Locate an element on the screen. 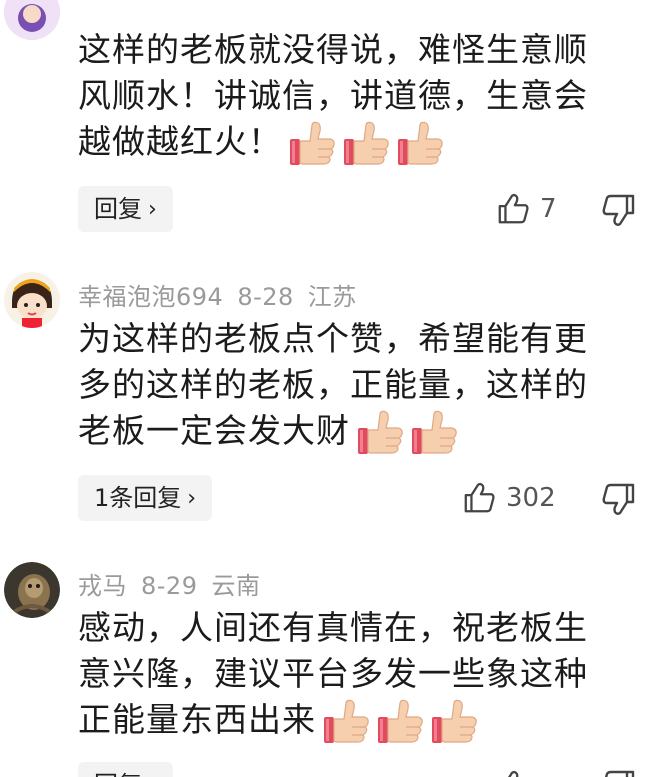  comment-text-line: 意兴隆，建议平台多发一些象这种 is located at coordinates (333, 673).